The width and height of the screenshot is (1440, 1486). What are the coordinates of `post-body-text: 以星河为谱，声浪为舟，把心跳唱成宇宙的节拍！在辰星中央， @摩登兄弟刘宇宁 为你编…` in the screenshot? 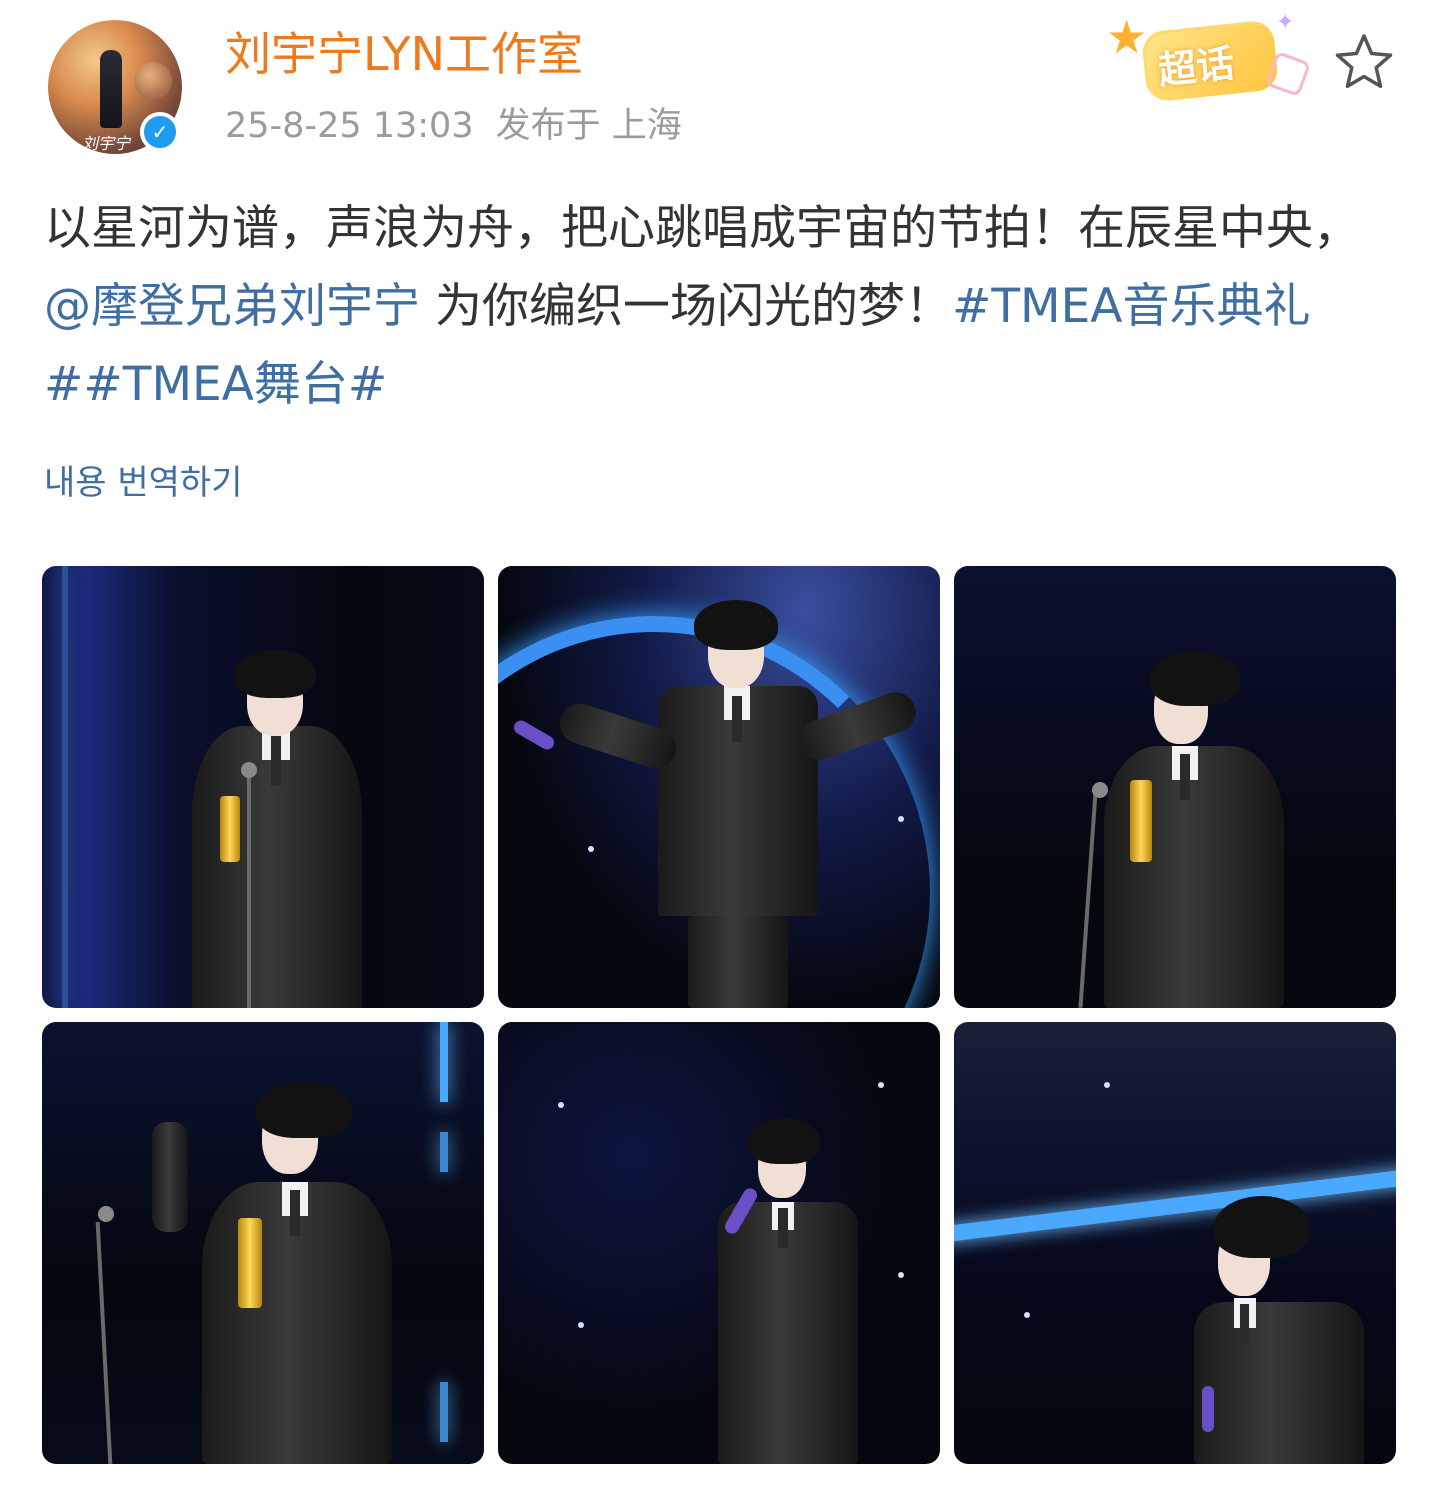 It's located at (720, 307).